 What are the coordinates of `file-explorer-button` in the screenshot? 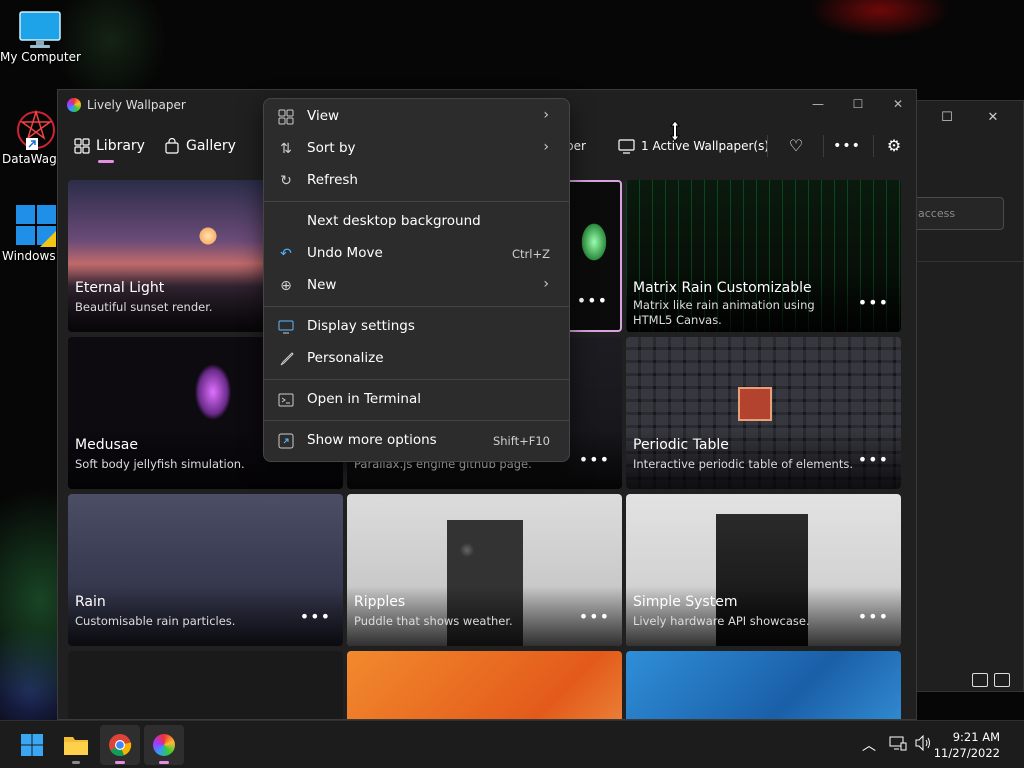 It's located at (76, 745).